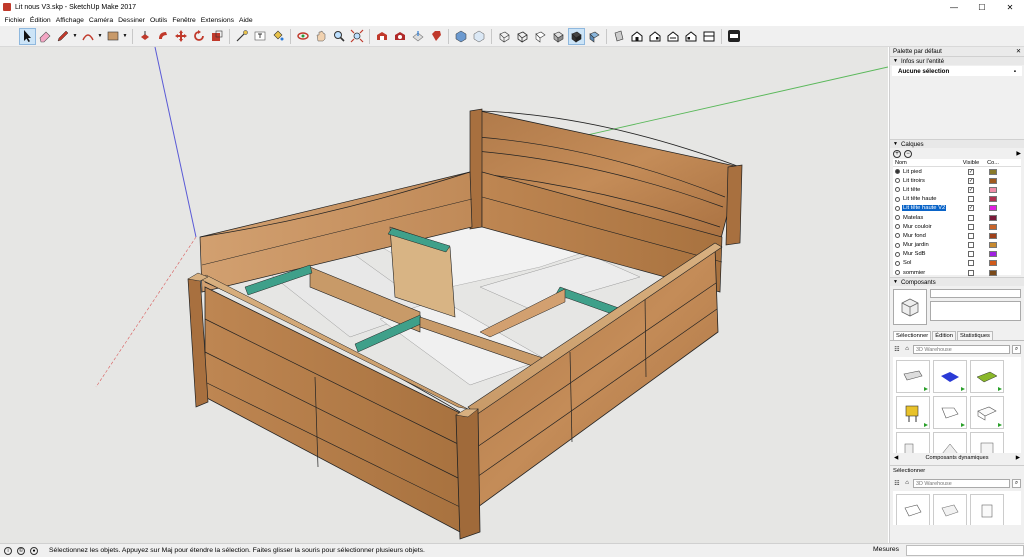 The image size is (1024, 557). I want to click on eraser-tool-button, so click(45, 36).